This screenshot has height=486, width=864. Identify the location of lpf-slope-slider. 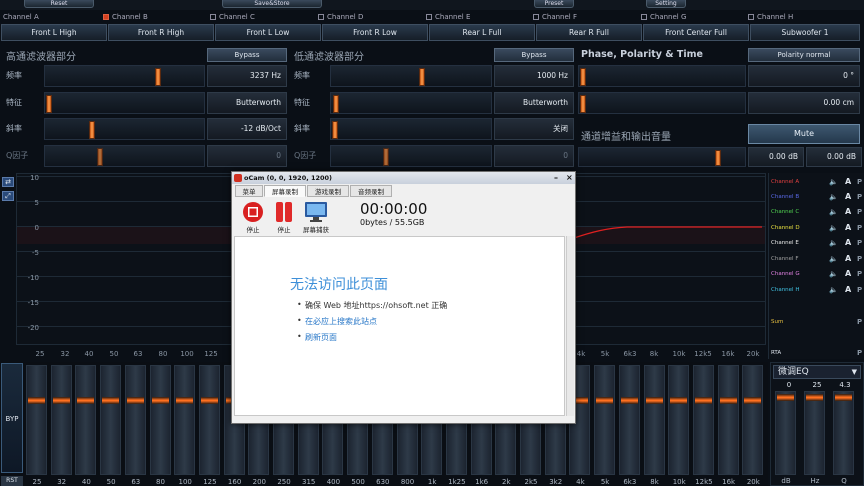
(411, 129).